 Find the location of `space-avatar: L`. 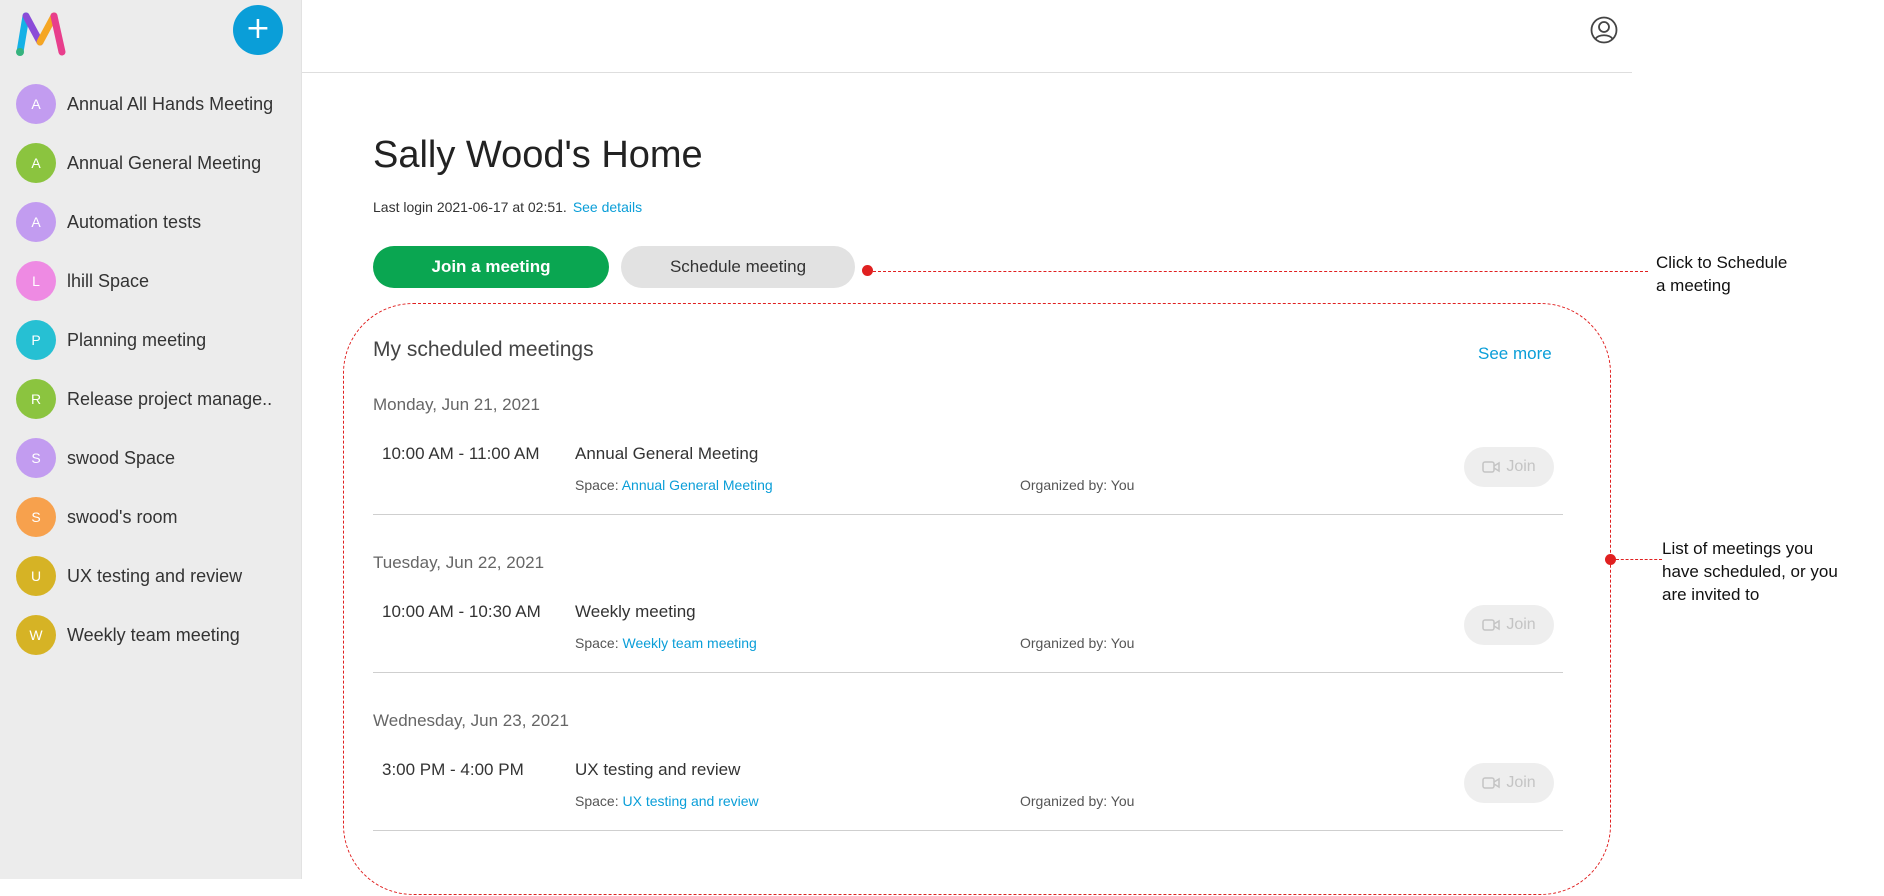

space-avatar: L is located at coordinates (36, 281).